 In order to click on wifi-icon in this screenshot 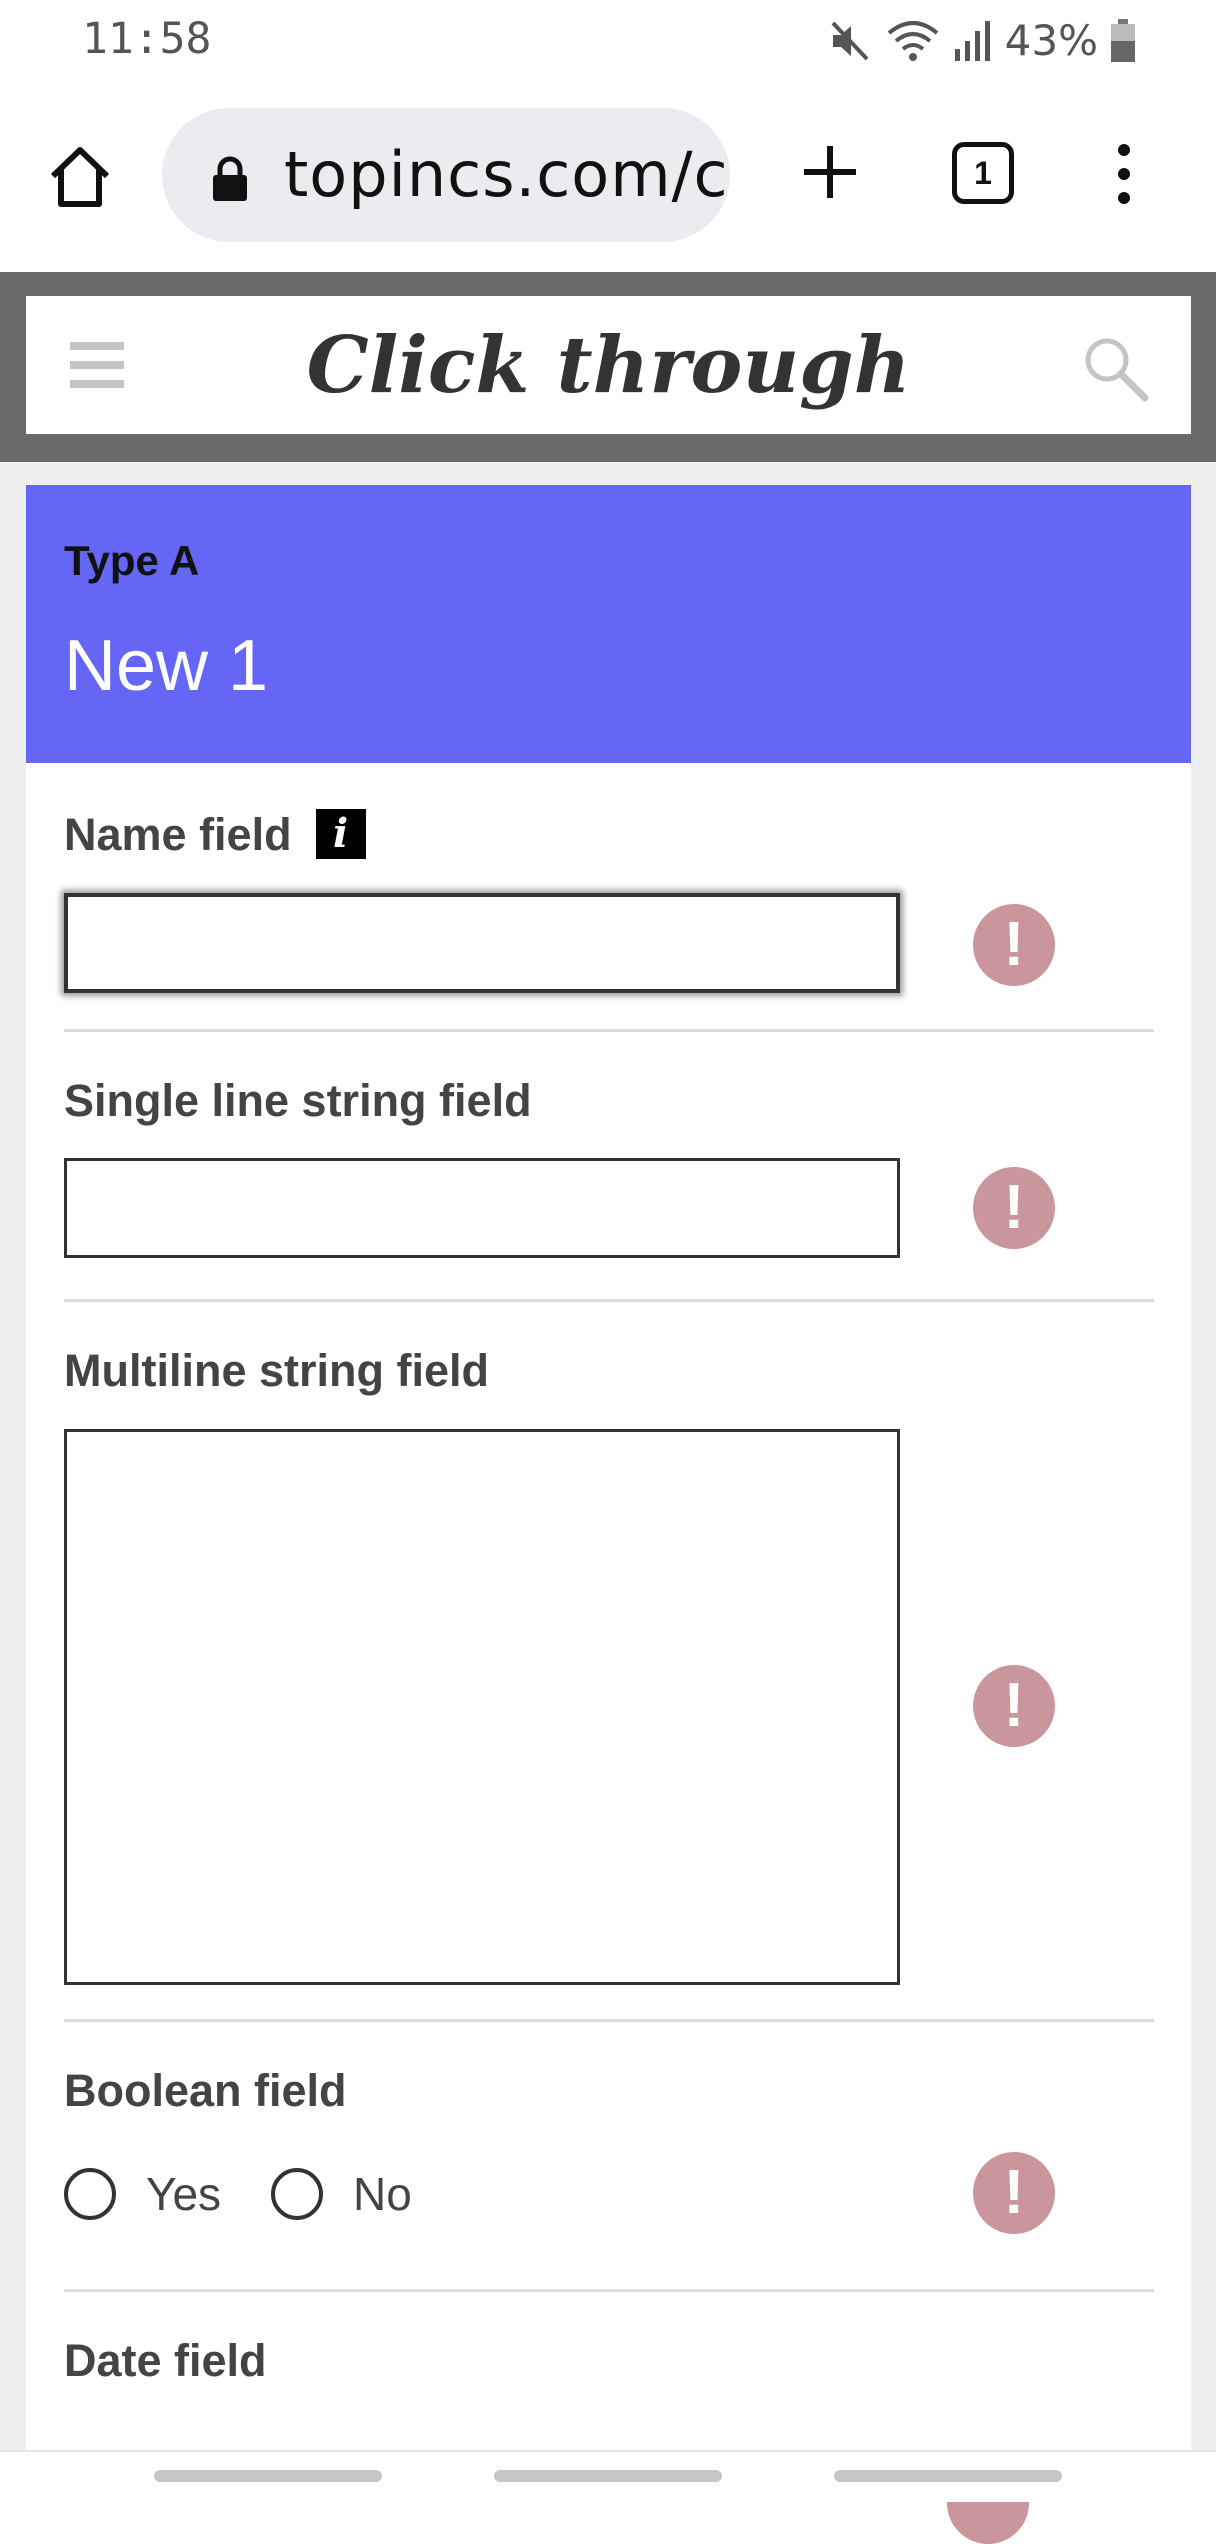, I will do `click(912, 40)`.